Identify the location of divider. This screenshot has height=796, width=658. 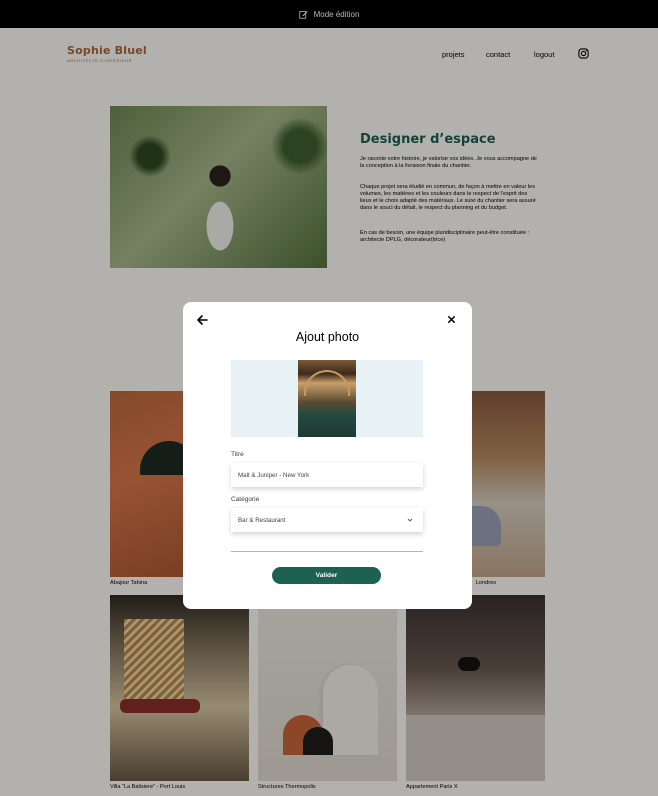
(327, 551).